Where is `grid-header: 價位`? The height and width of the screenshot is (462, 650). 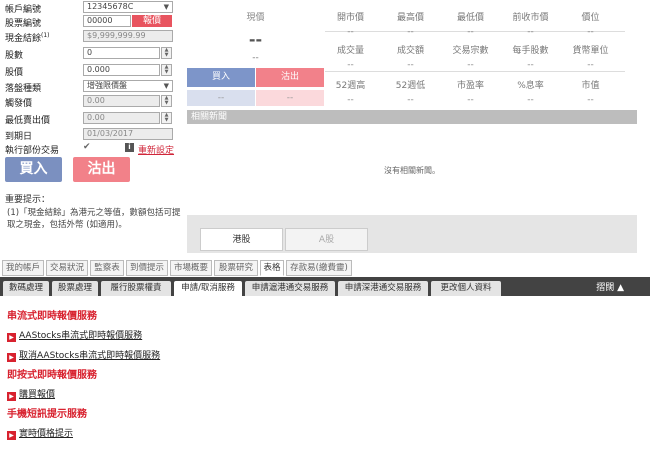
grid-header: 價位 is located at coordinates (590, 18).